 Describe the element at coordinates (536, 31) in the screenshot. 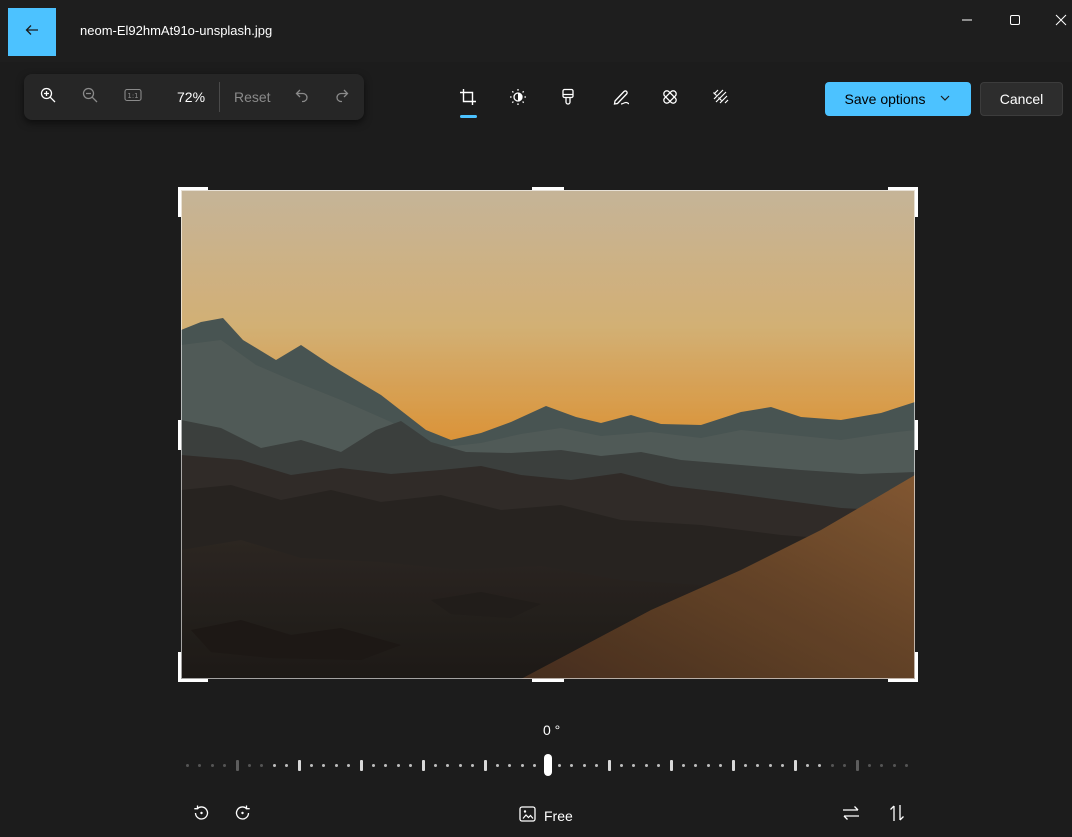

I see `title-bar: neom-El92hmAt91o-unsplash.jpg` at that location.